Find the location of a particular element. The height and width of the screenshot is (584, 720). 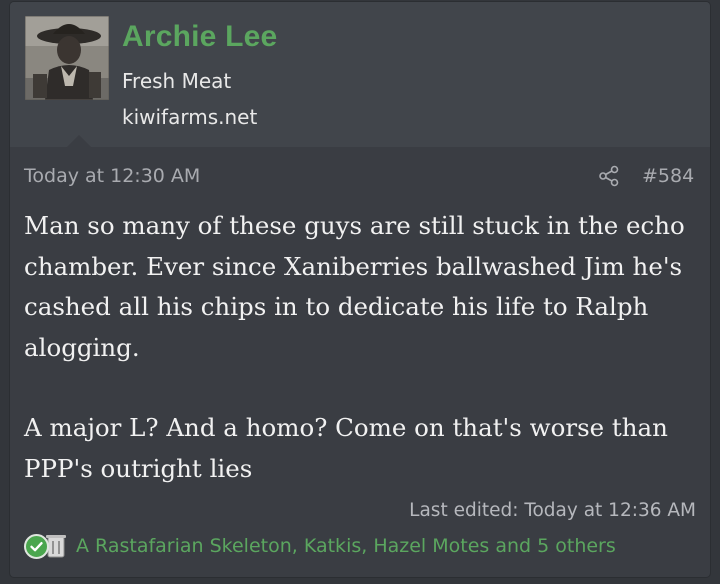

header-pointer-arrow is located at coordinates (79, 141).